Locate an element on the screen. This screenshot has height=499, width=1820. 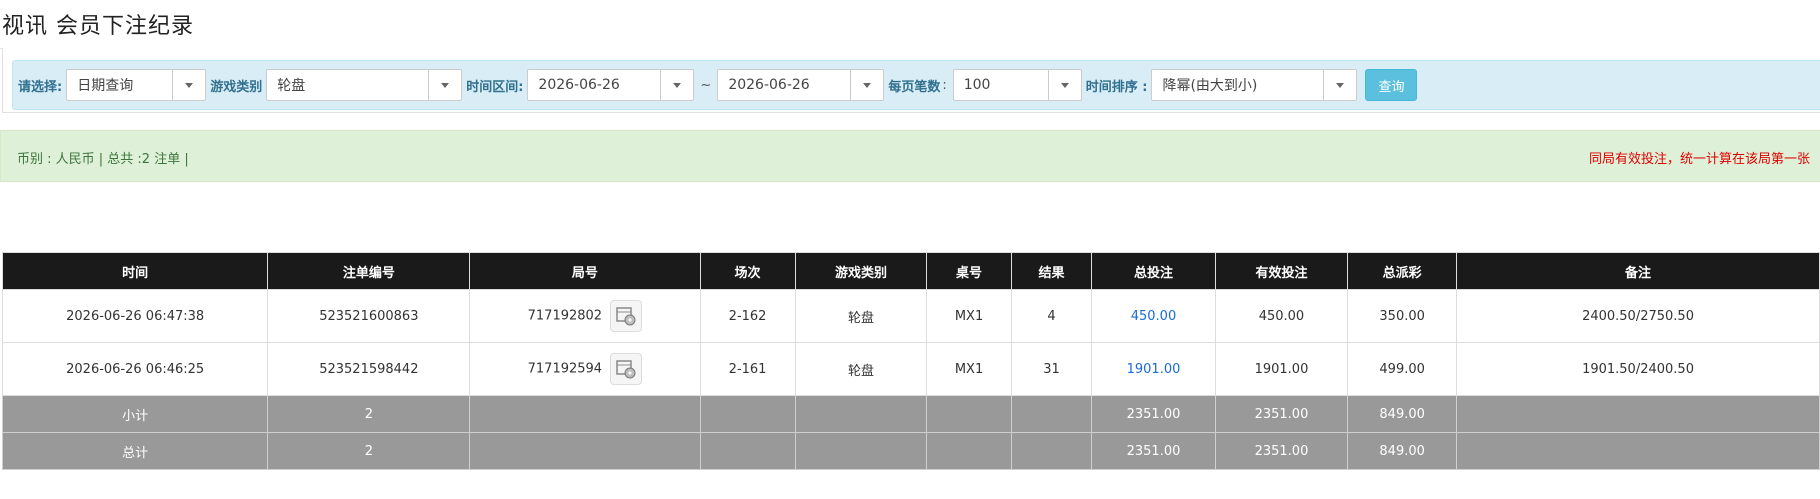
round-no-text: 717192594 is located at coordinates (565, 369).